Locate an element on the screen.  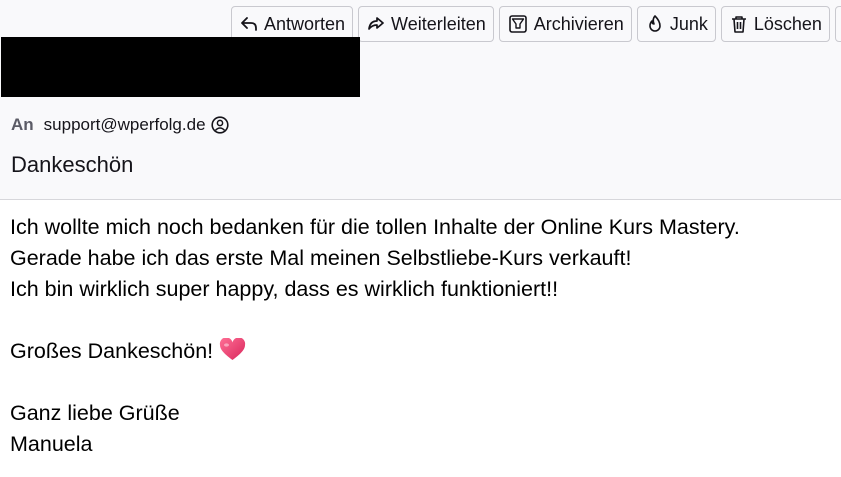
redacted-sender-block is located at coordinates (180, 67).